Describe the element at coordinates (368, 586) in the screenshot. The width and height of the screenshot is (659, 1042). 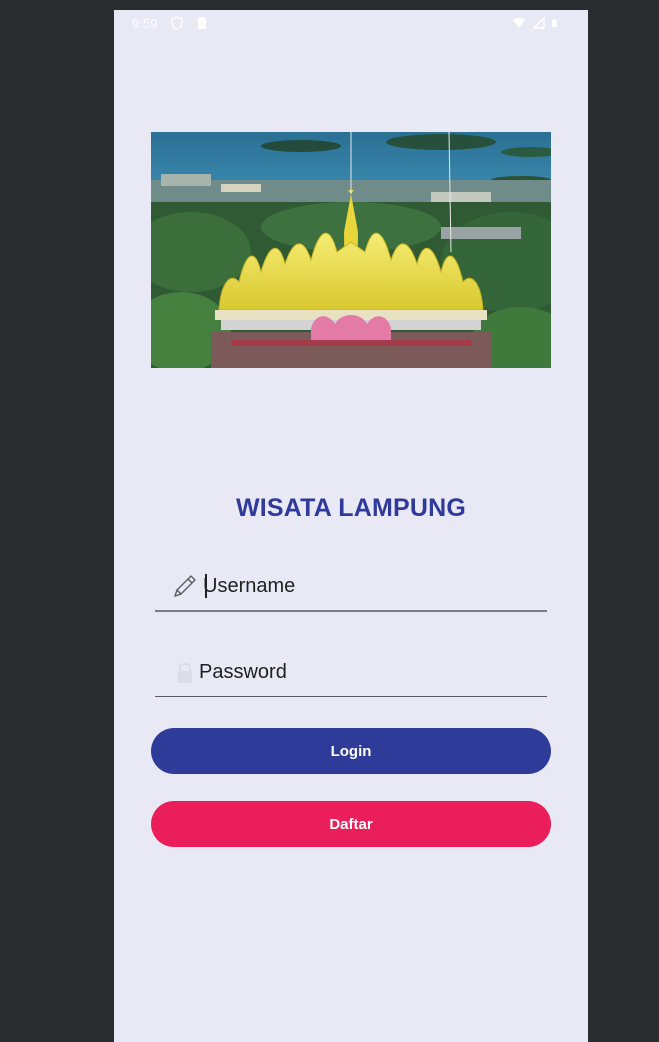
I see `username-input` at that location.